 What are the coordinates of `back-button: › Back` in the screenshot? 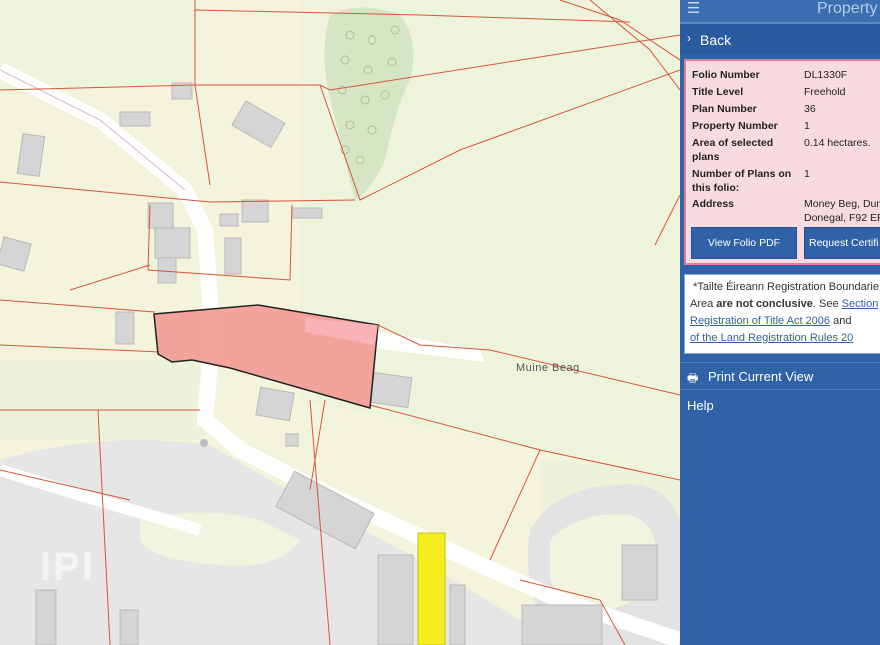 It's located at (780, 38).